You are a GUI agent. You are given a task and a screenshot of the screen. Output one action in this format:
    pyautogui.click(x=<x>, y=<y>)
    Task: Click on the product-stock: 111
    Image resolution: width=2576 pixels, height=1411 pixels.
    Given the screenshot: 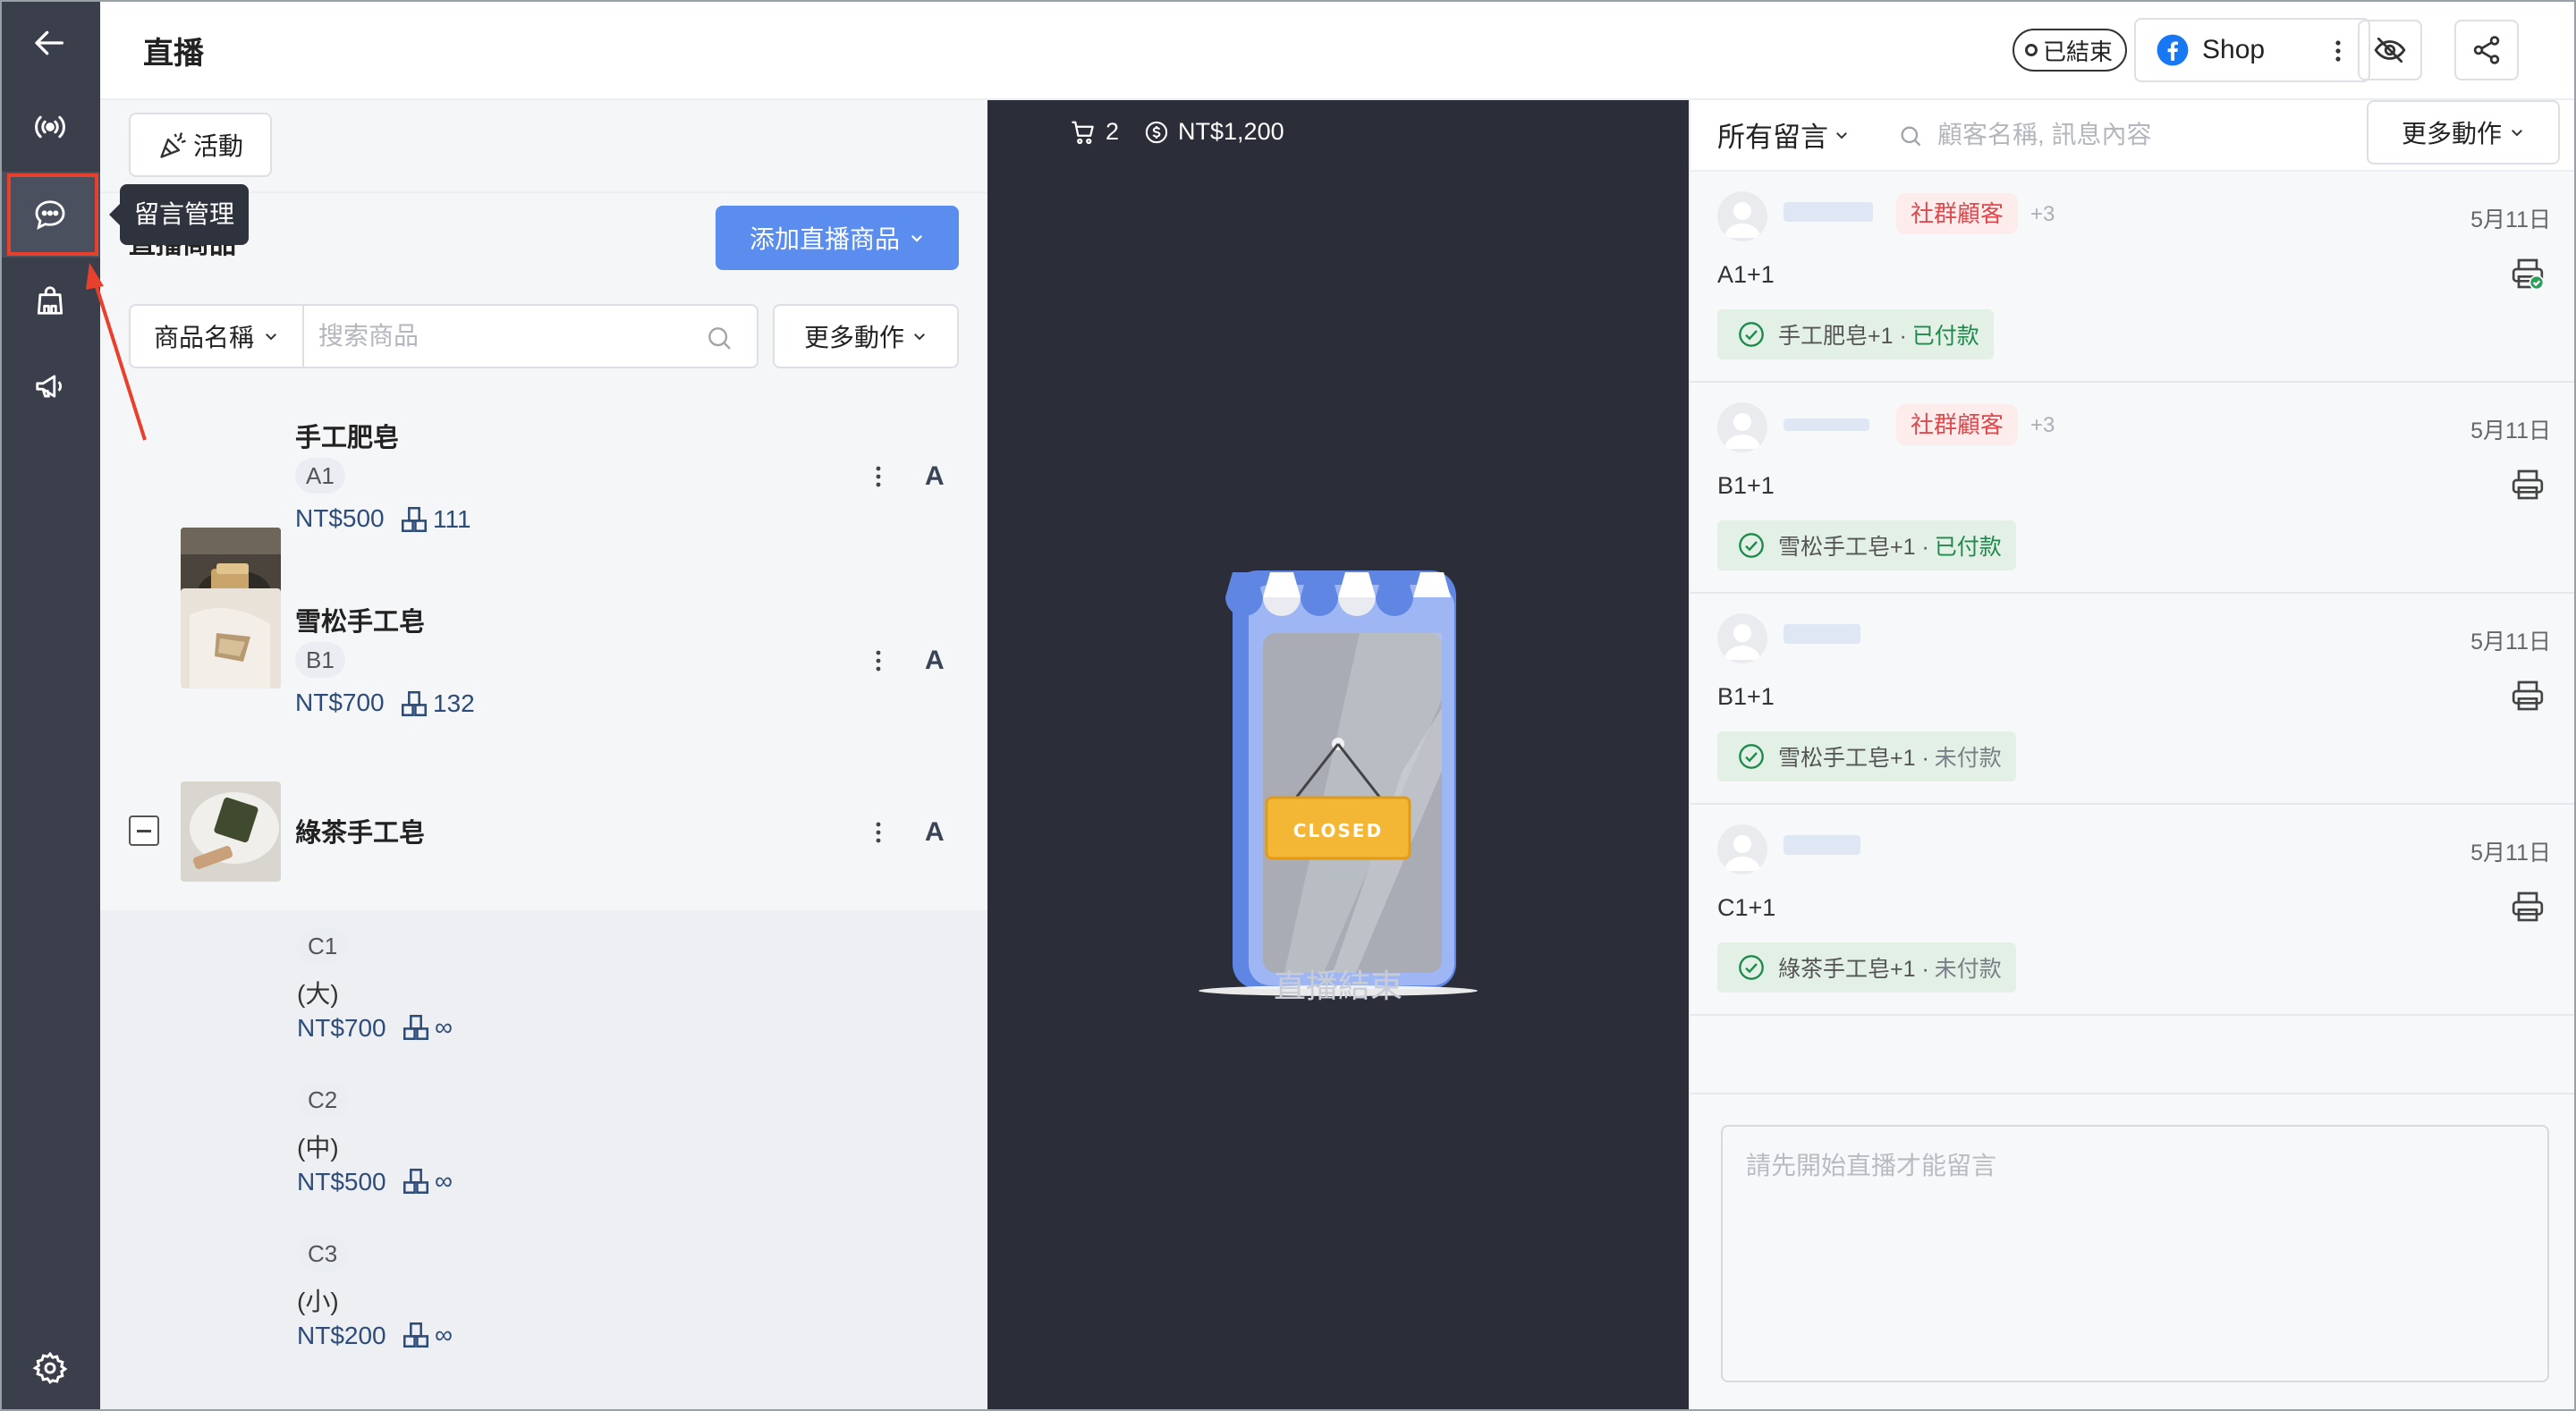 What is the action you would take?
    pyautogui.click(x=435, y=519)
    